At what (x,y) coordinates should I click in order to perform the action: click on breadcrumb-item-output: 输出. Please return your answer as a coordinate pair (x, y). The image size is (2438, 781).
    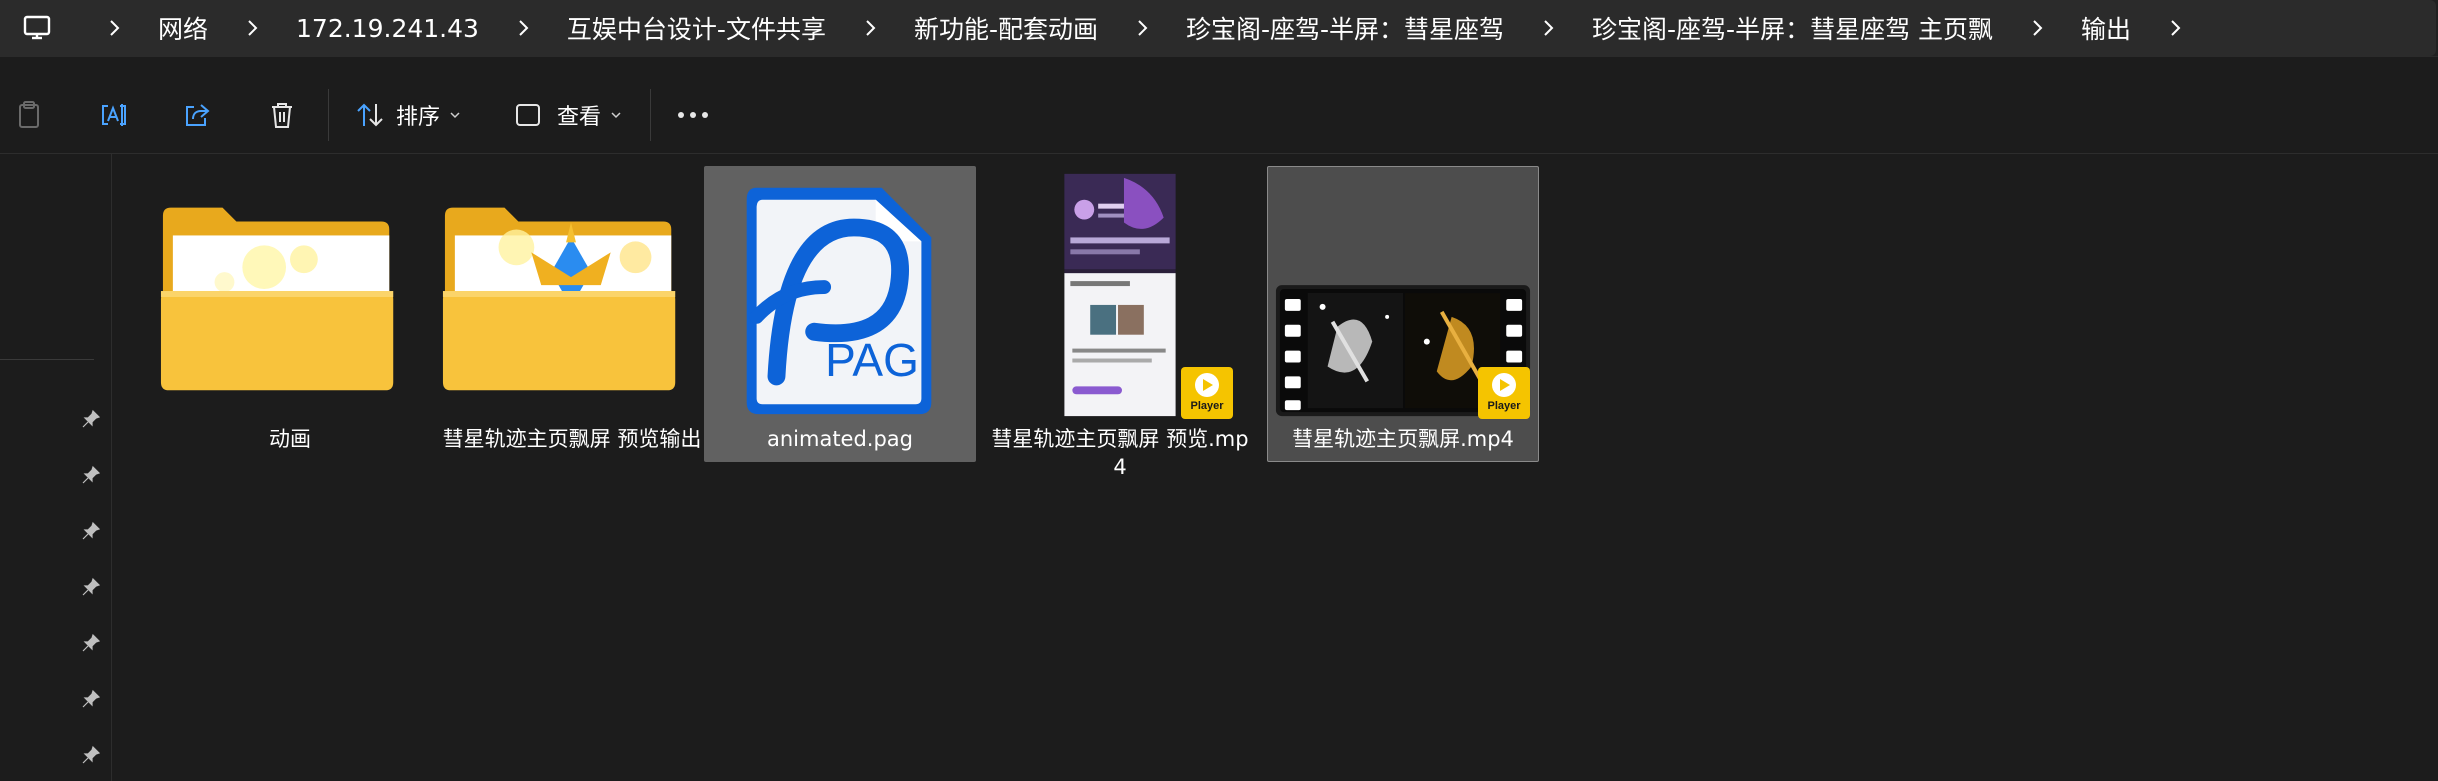
    Looking at the image, I should click on (2106, 28).